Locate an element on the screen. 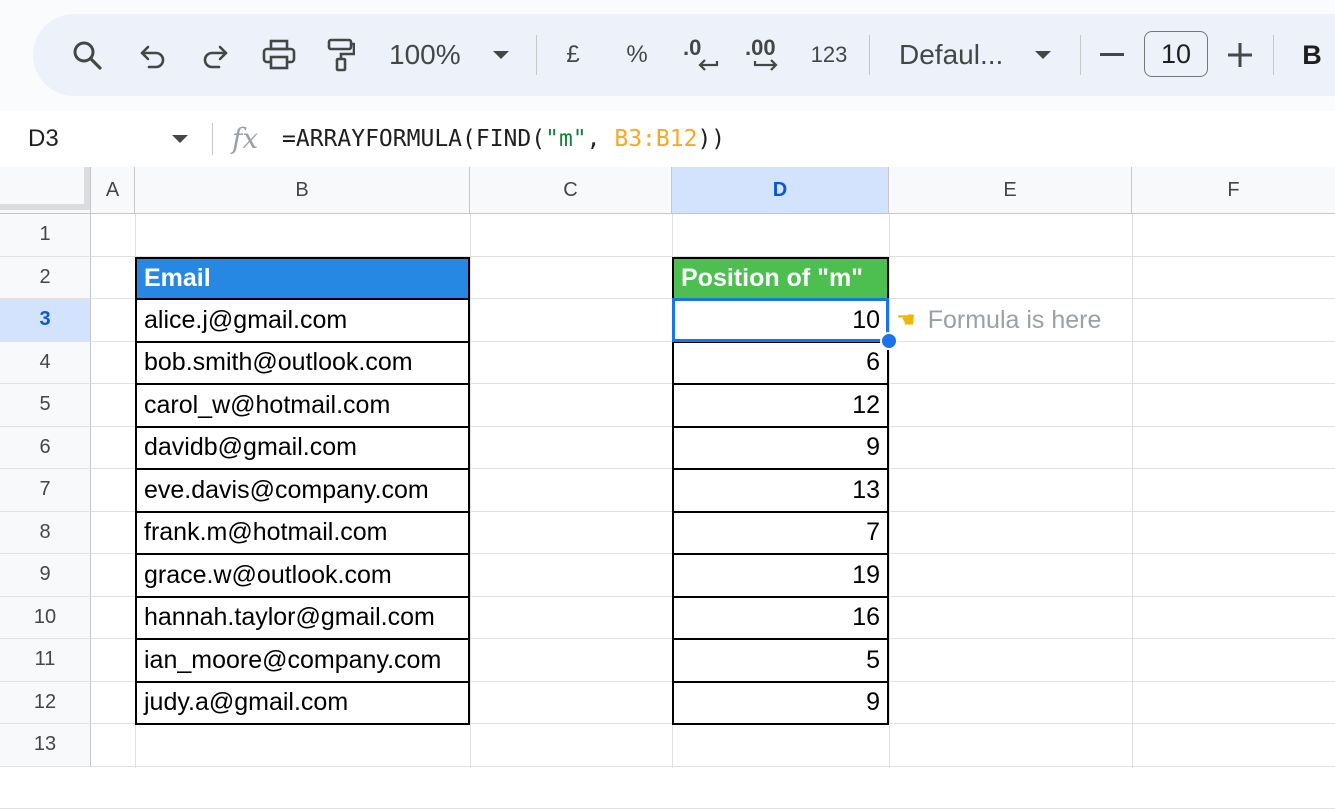  column-header-c: C is located at coordinates (571, 190).